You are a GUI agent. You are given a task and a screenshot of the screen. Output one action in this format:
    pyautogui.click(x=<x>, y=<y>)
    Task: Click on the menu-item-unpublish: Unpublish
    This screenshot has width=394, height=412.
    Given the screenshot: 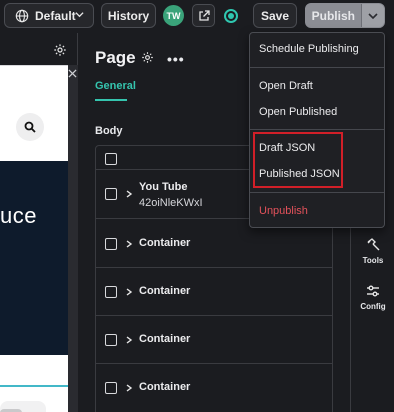 What is the action you would take?
    pyautogui.click(x=283, y=211)
    